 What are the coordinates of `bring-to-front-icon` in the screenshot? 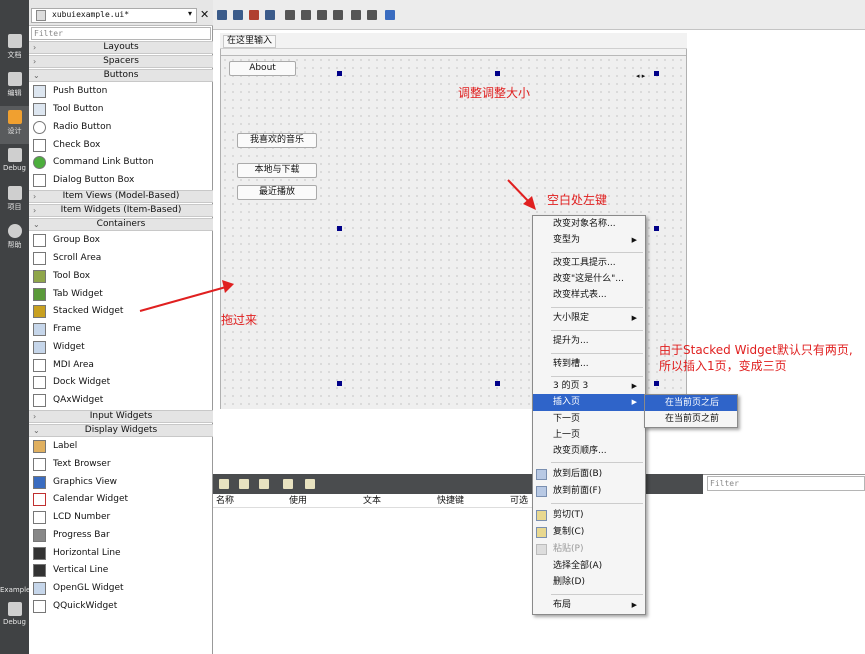 It's located at (541, 491).